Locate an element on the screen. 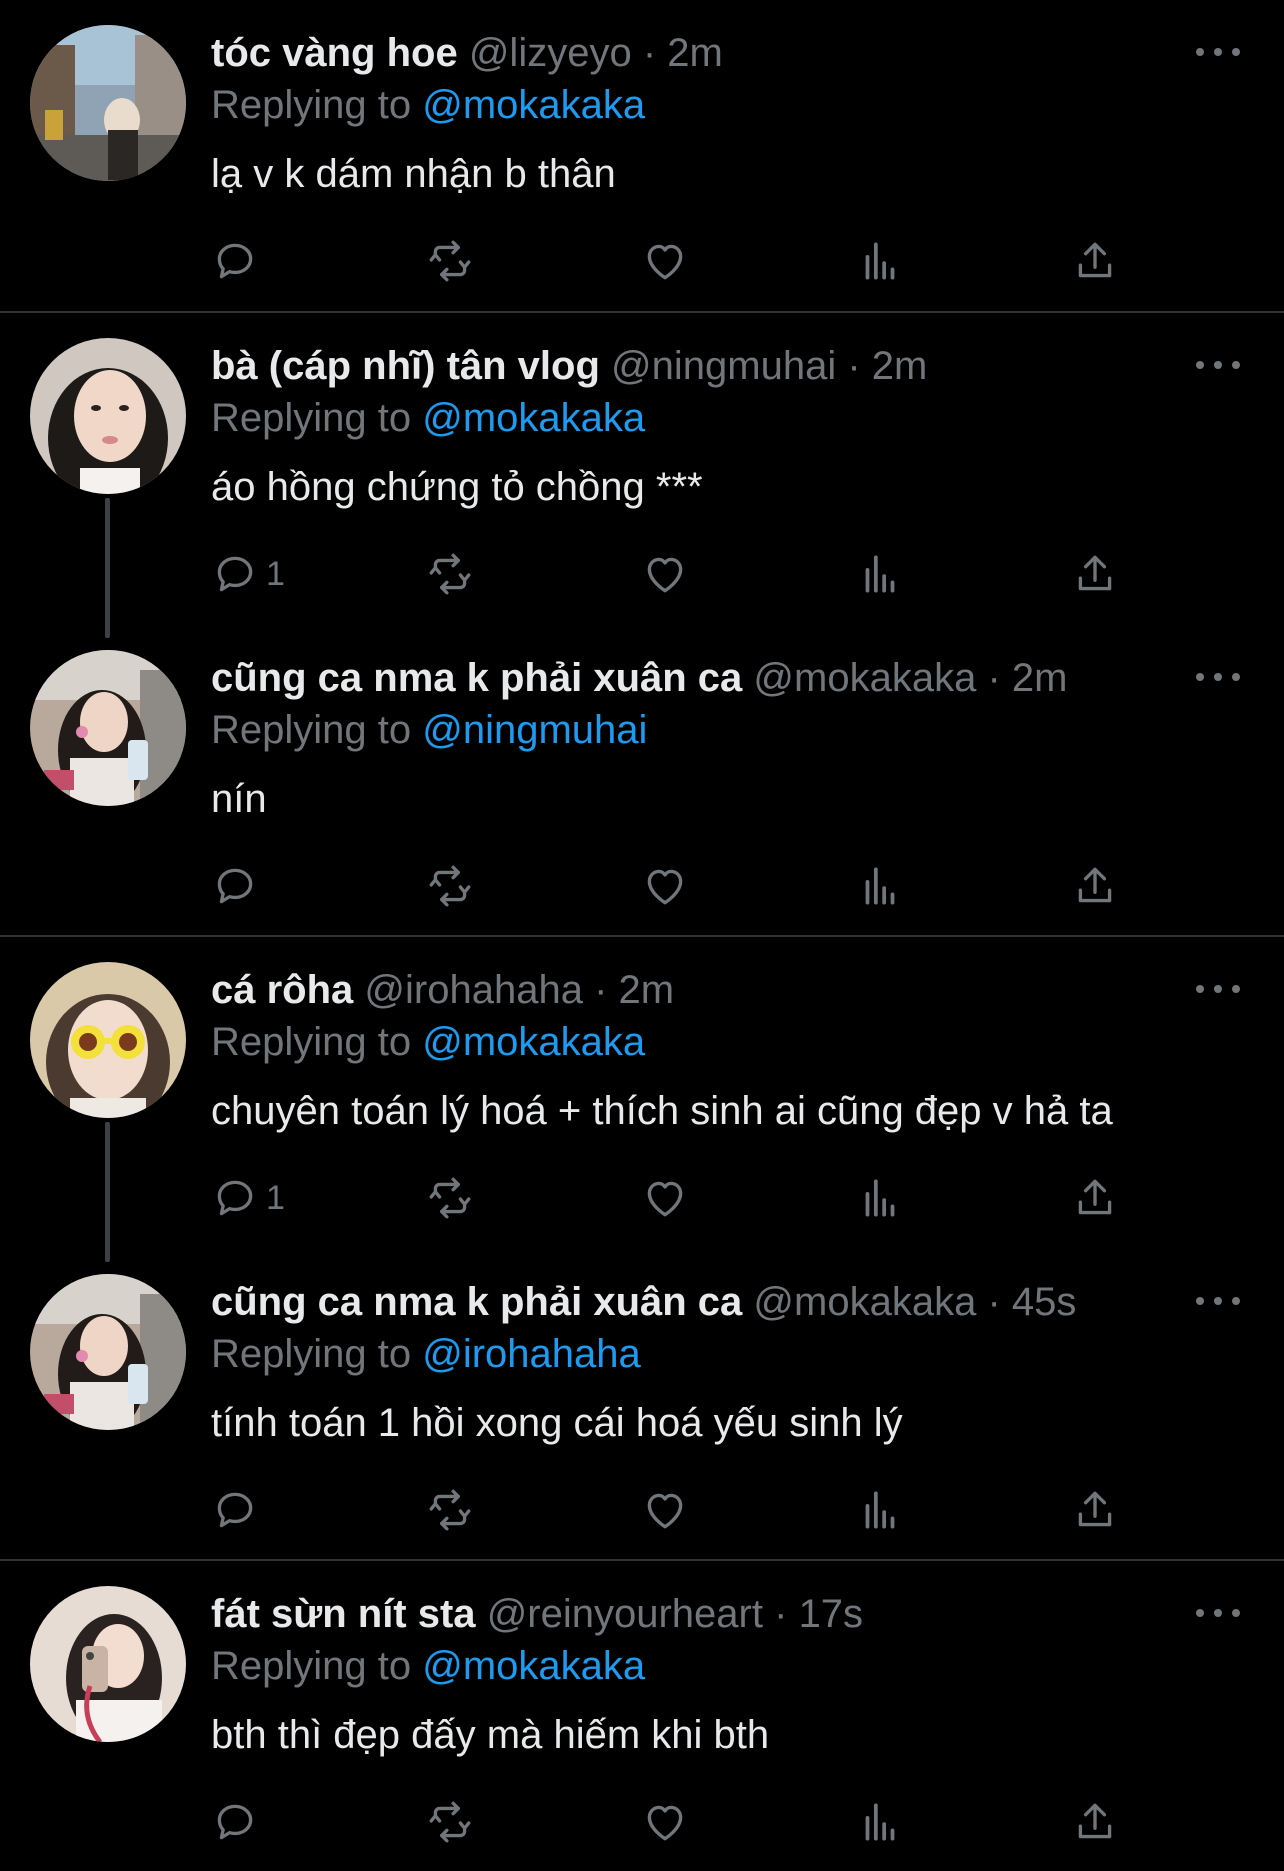  replying-to: Replying to @mokakaka is located at coordinates (428, 1666).